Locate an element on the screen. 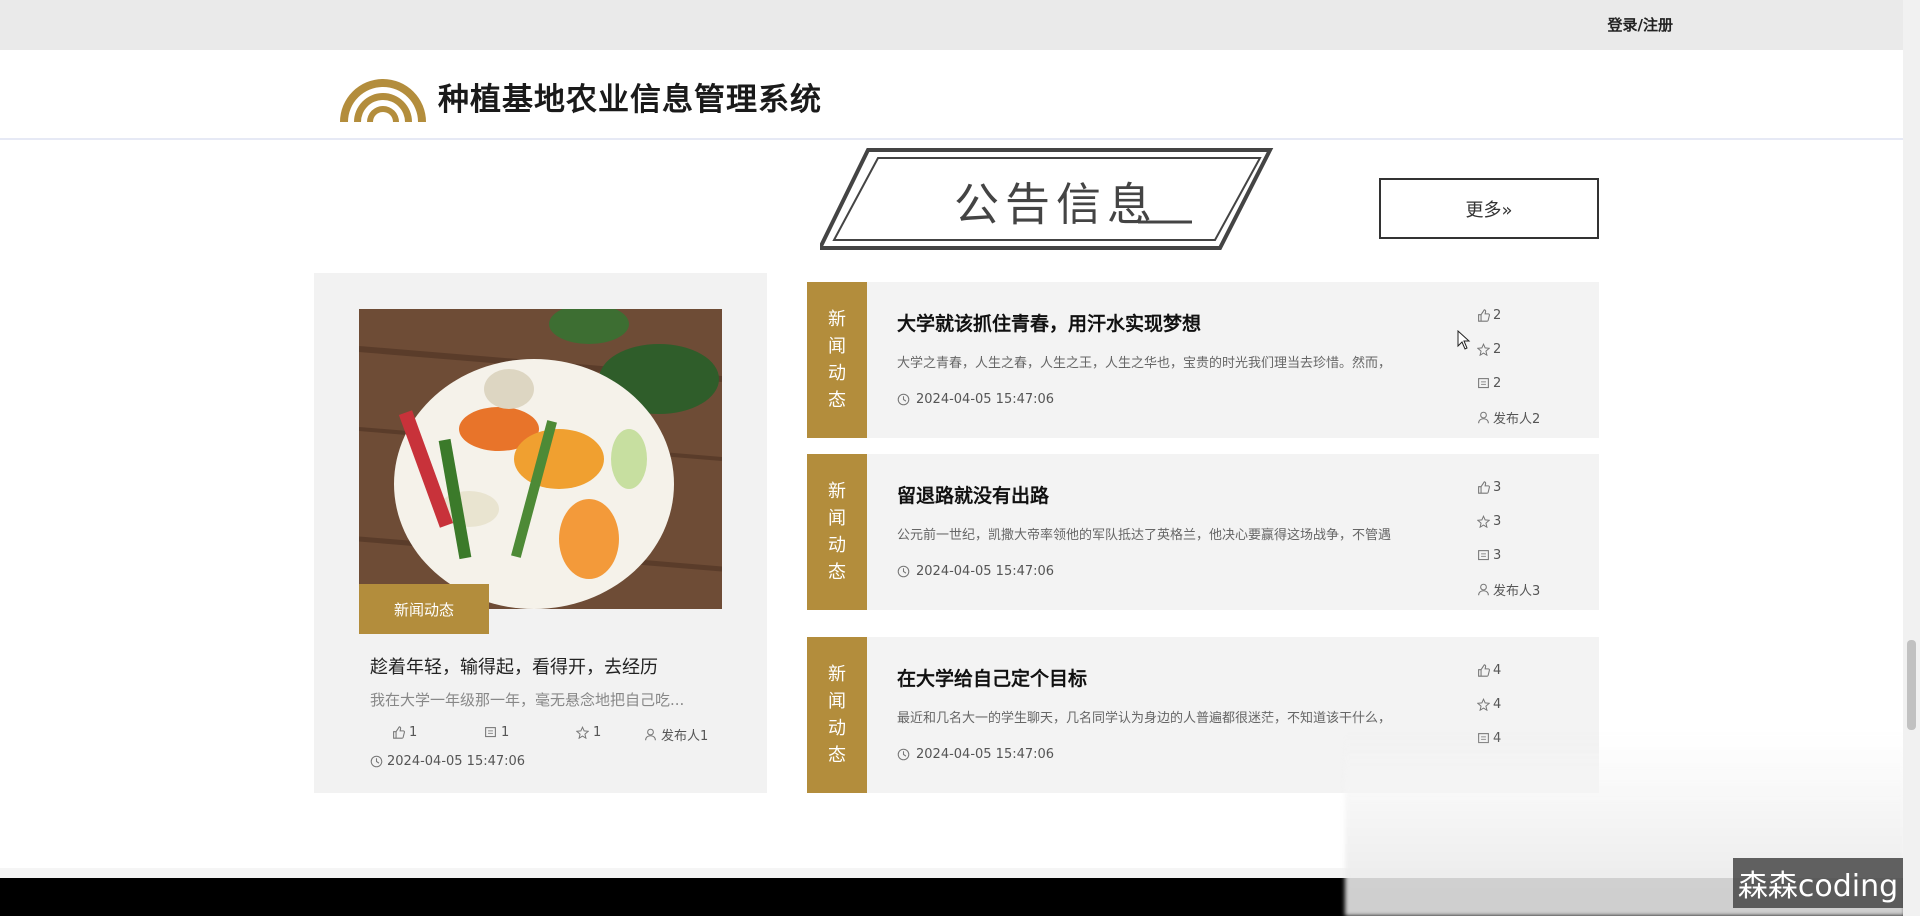 This screenshot has height=916, width=1920. featured-likes: 1 is located at coordinates (404, 732).